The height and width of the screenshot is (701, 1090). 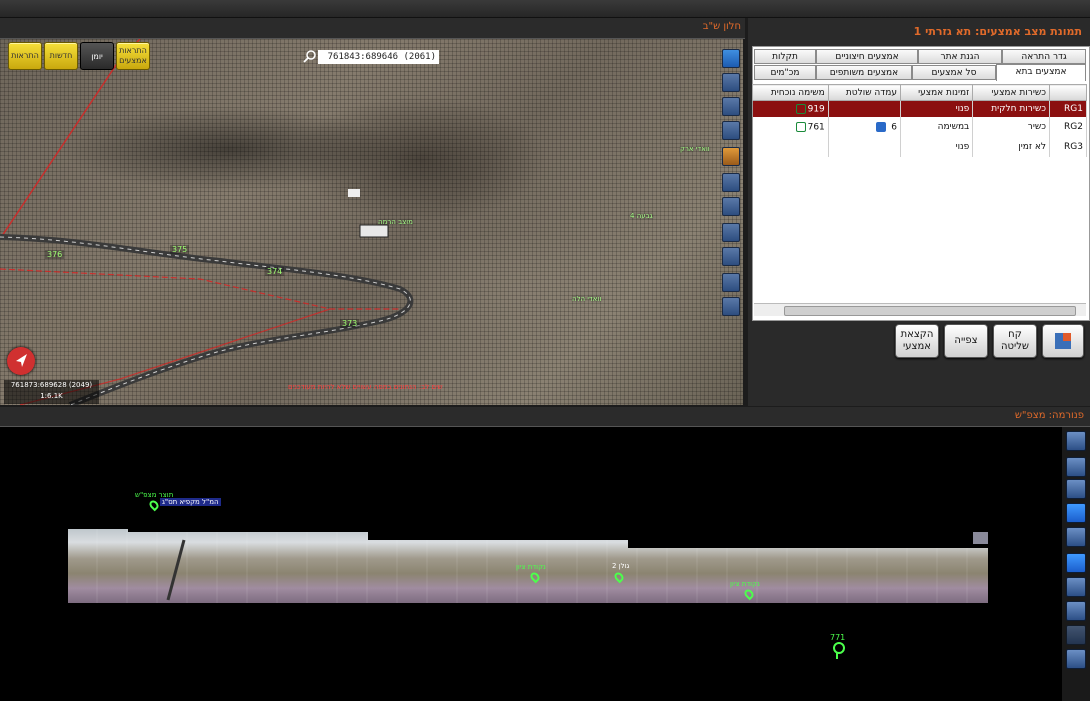 What do you see at coordinates (881, 126) in the screenshot?
I see `station-icon` at bounding box center [881, 126].